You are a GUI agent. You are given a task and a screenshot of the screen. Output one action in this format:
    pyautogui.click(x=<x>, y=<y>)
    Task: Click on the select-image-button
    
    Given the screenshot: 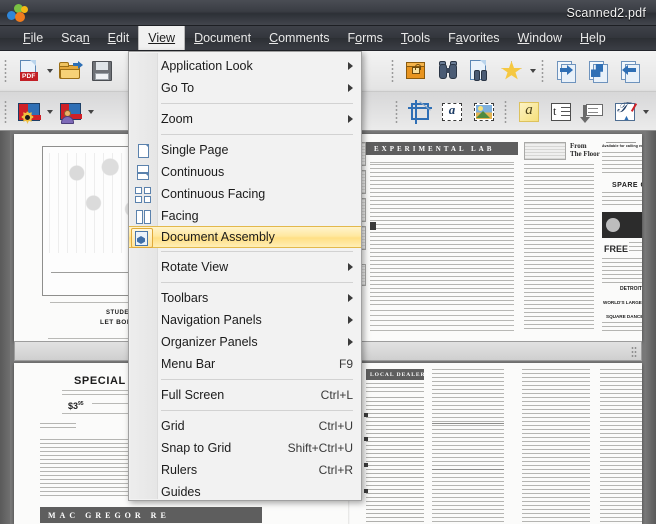 What is the action you would take?
    pyautogui.click(x=484, y=112)
    